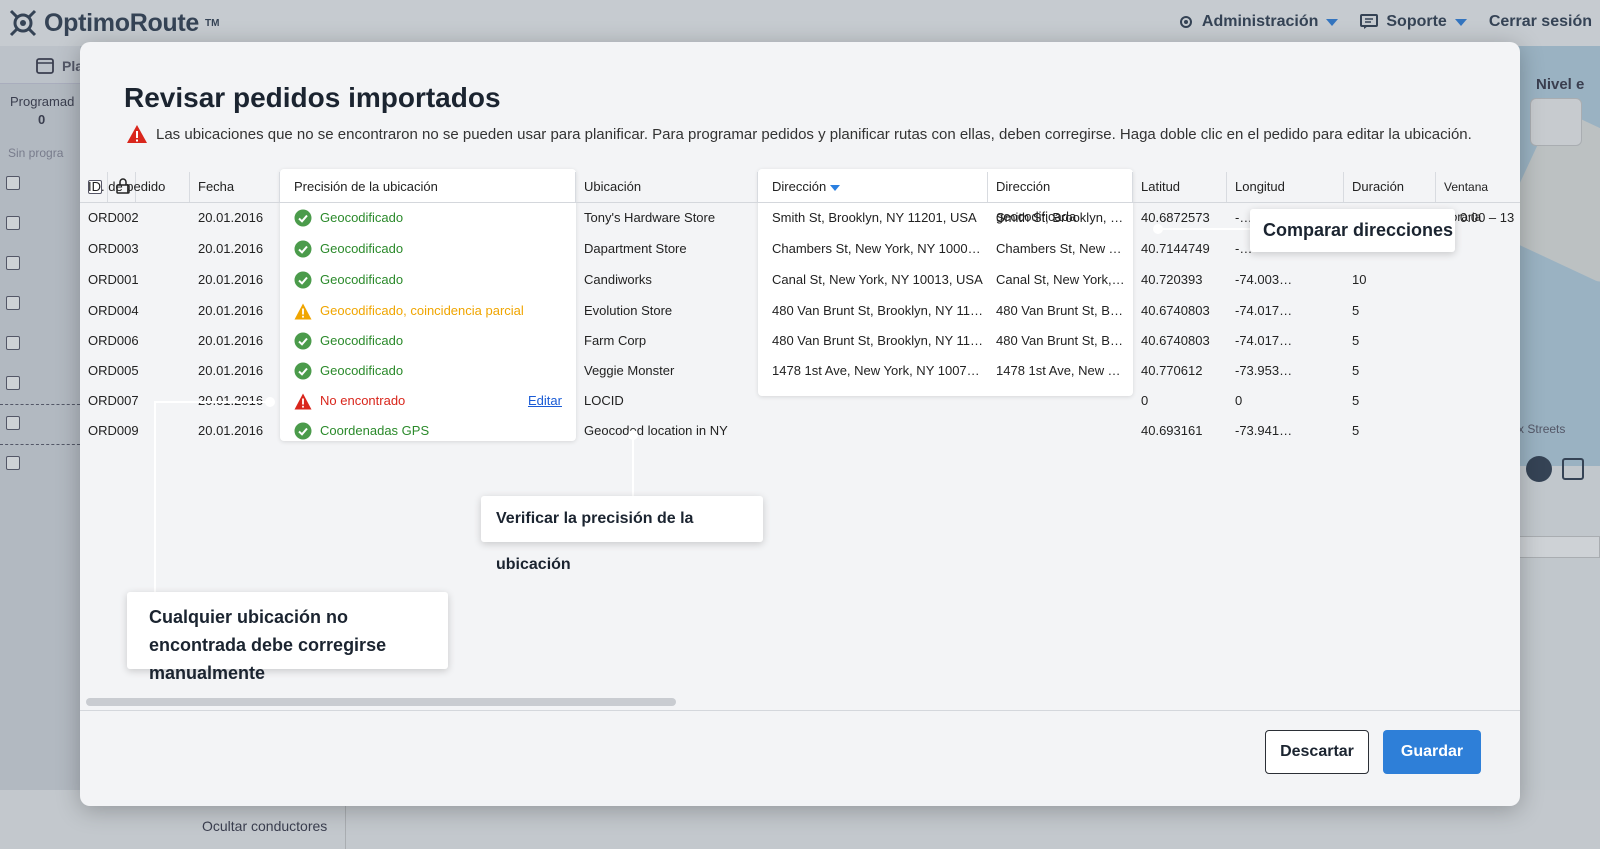  I want to click on col-id-label: ID. de pedido, so click(127, 186).